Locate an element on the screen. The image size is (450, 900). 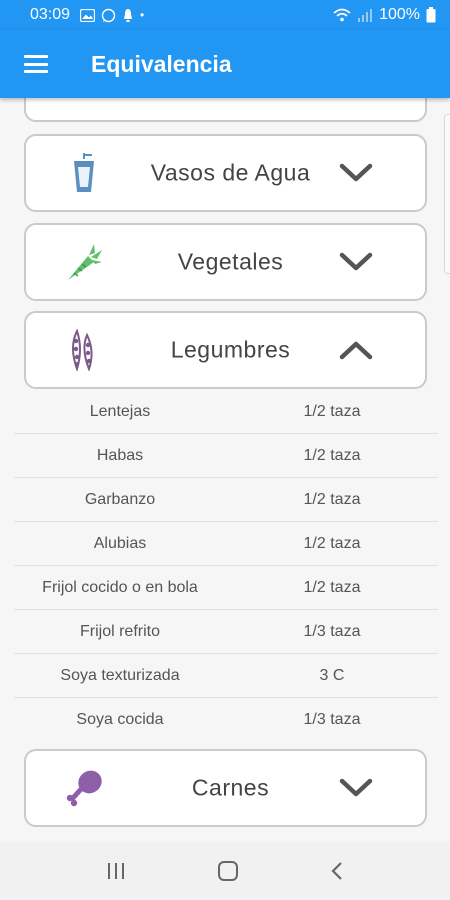
whatsapp-icon is located at coordinates (108, 15).